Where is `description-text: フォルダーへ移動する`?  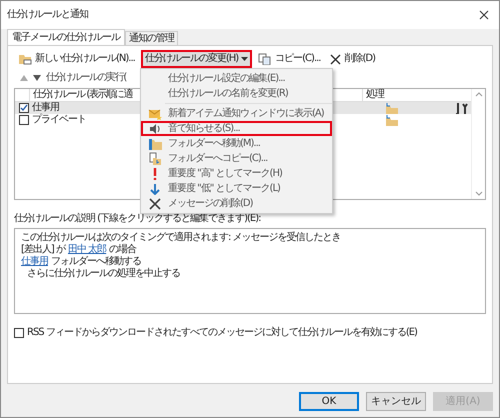
description-text: フォルダーへ移動する is located at coordinates (96, 262).